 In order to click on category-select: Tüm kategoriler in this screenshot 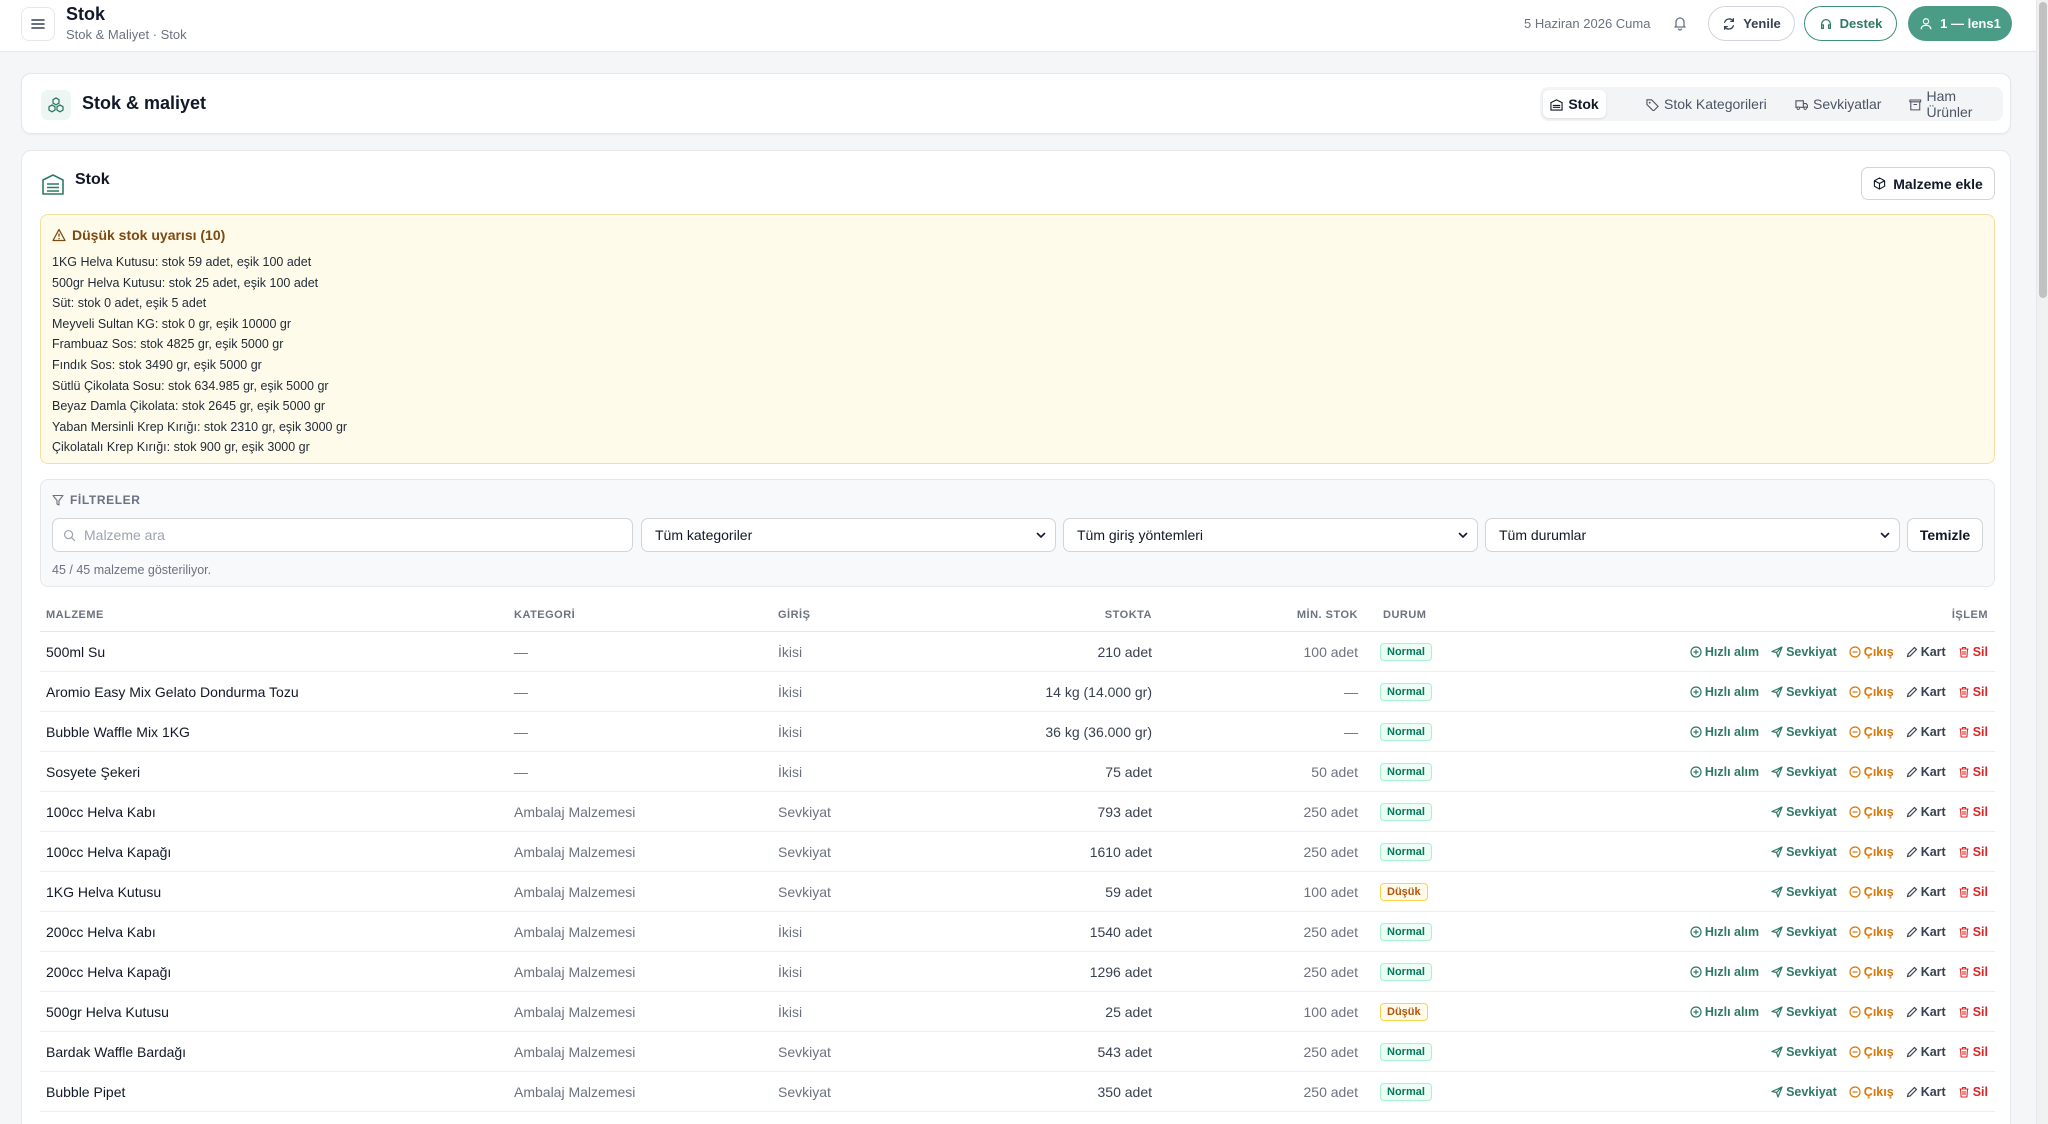, I will do `click(848, 535)`.